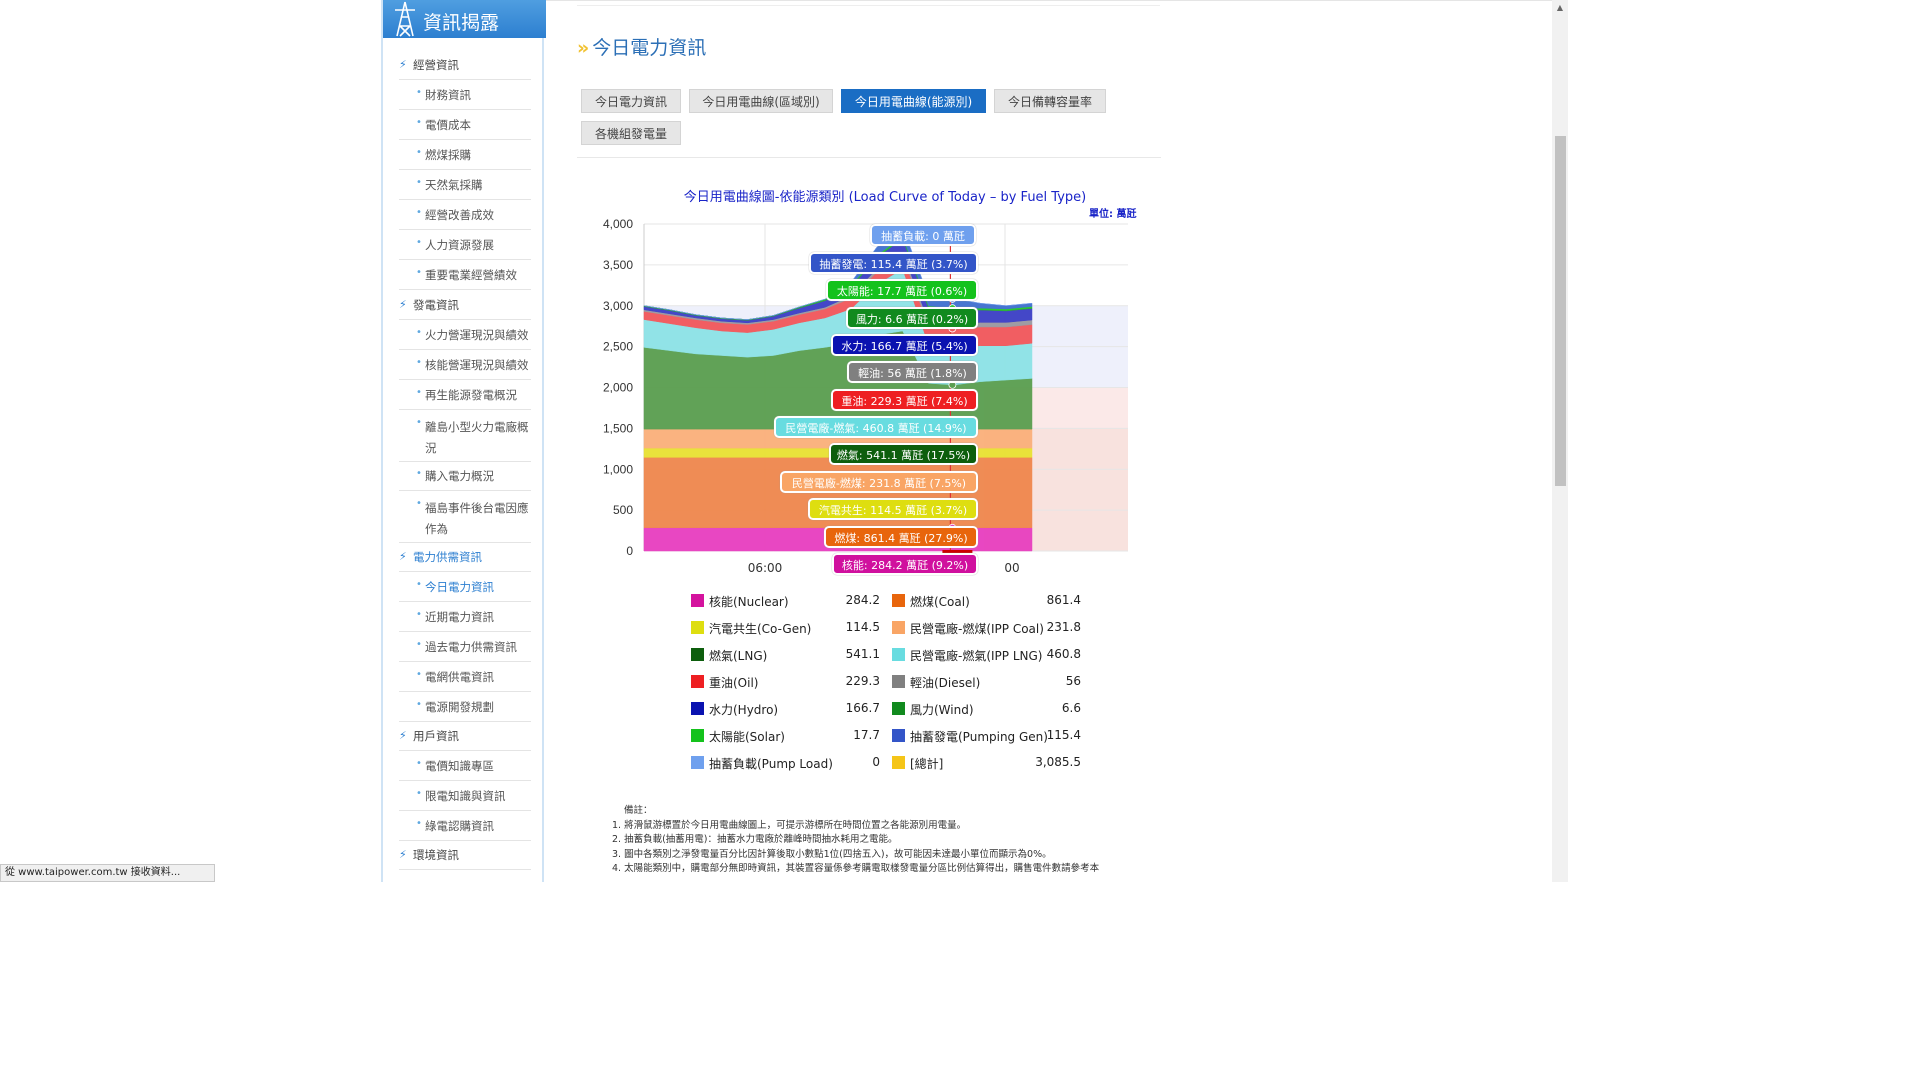  I want to click on sidebar-item-label: 火力營運現況與績效, so click(477, 335).